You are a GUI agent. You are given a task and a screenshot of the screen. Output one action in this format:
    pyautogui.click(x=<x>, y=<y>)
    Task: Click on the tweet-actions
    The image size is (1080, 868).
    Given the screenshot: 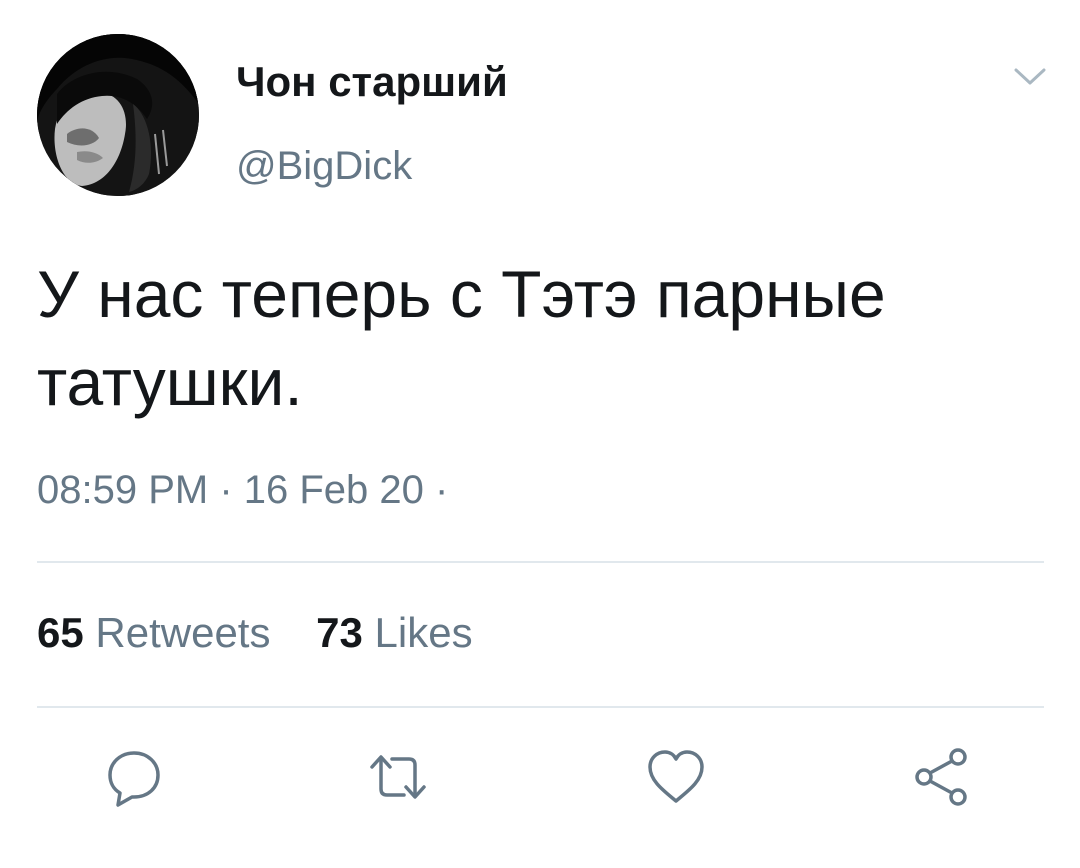 What is the action you would take?
    pyautogui.click(x=540, y=780)
    